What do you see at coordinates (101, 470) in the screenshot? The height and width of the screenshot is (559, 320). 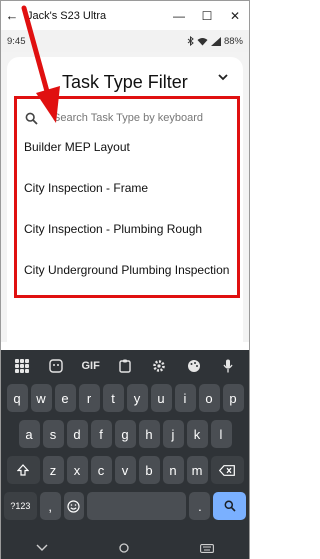 I see `key: c` at bounding box center [101, 470].